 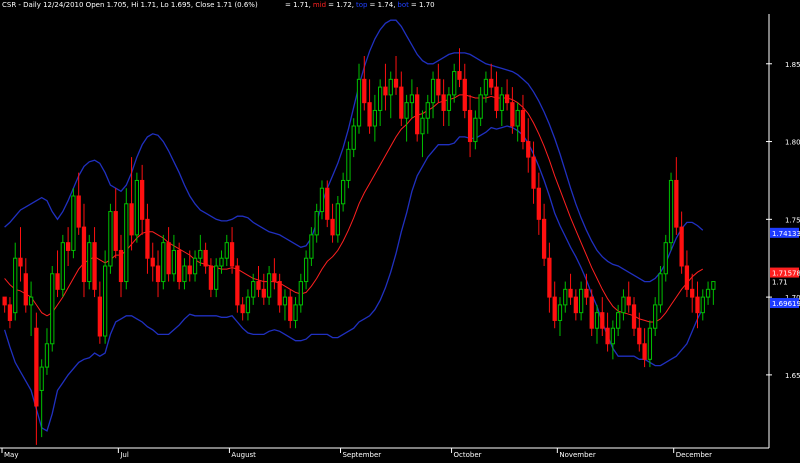 I want to click on time-tick-label: December, so click(x=694, y=455).